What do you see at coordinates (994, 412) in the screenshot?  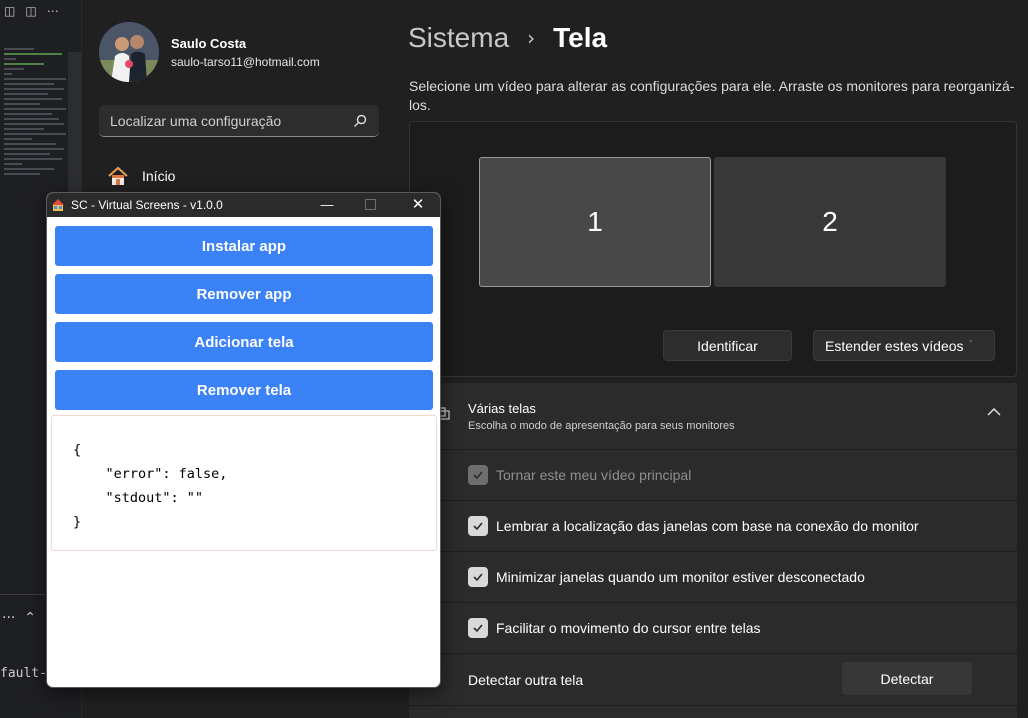 I see `chevron-up-icon` at bounding box center [994, 412].